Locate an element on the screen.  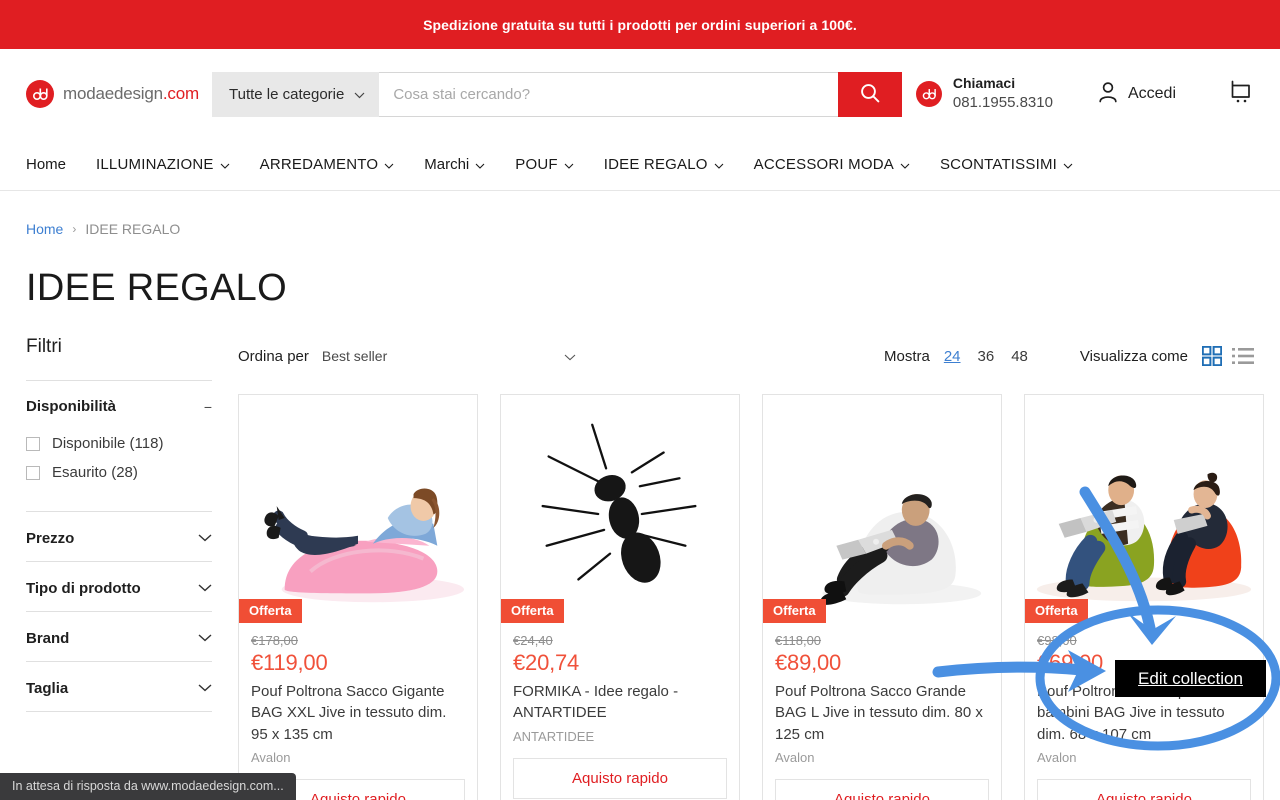
nav-item-idee-regalo: IDEE REGALO is located at coordinates (664, 164).